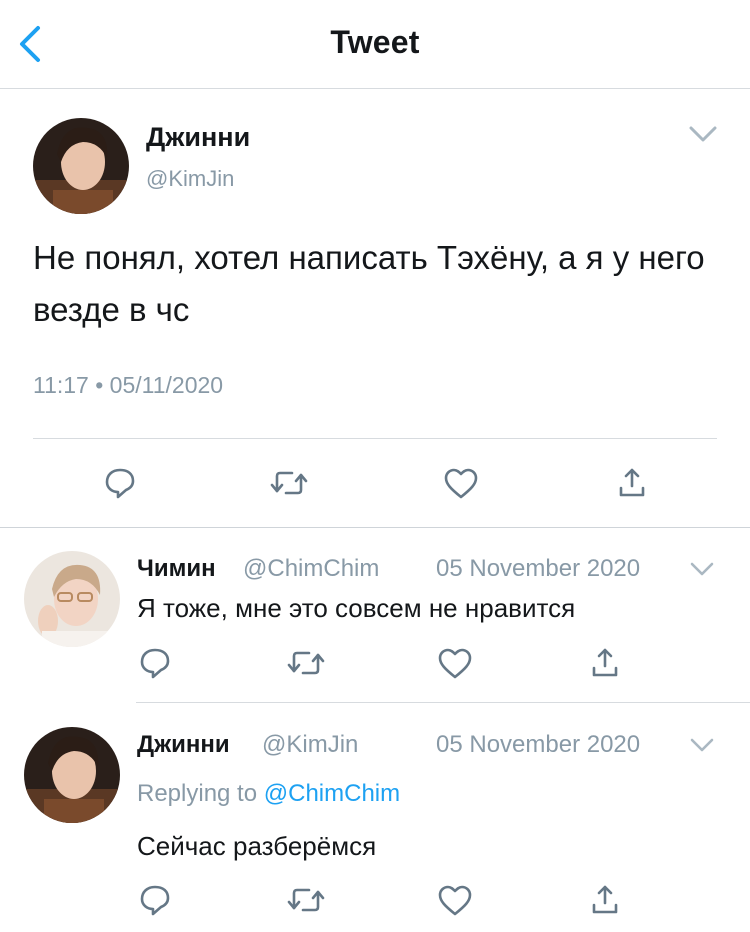 Image resolution: width=750 pixels, height=932 pixels. I want to click on replying-to-mention-link: @ChimChim, so click(332, 793).